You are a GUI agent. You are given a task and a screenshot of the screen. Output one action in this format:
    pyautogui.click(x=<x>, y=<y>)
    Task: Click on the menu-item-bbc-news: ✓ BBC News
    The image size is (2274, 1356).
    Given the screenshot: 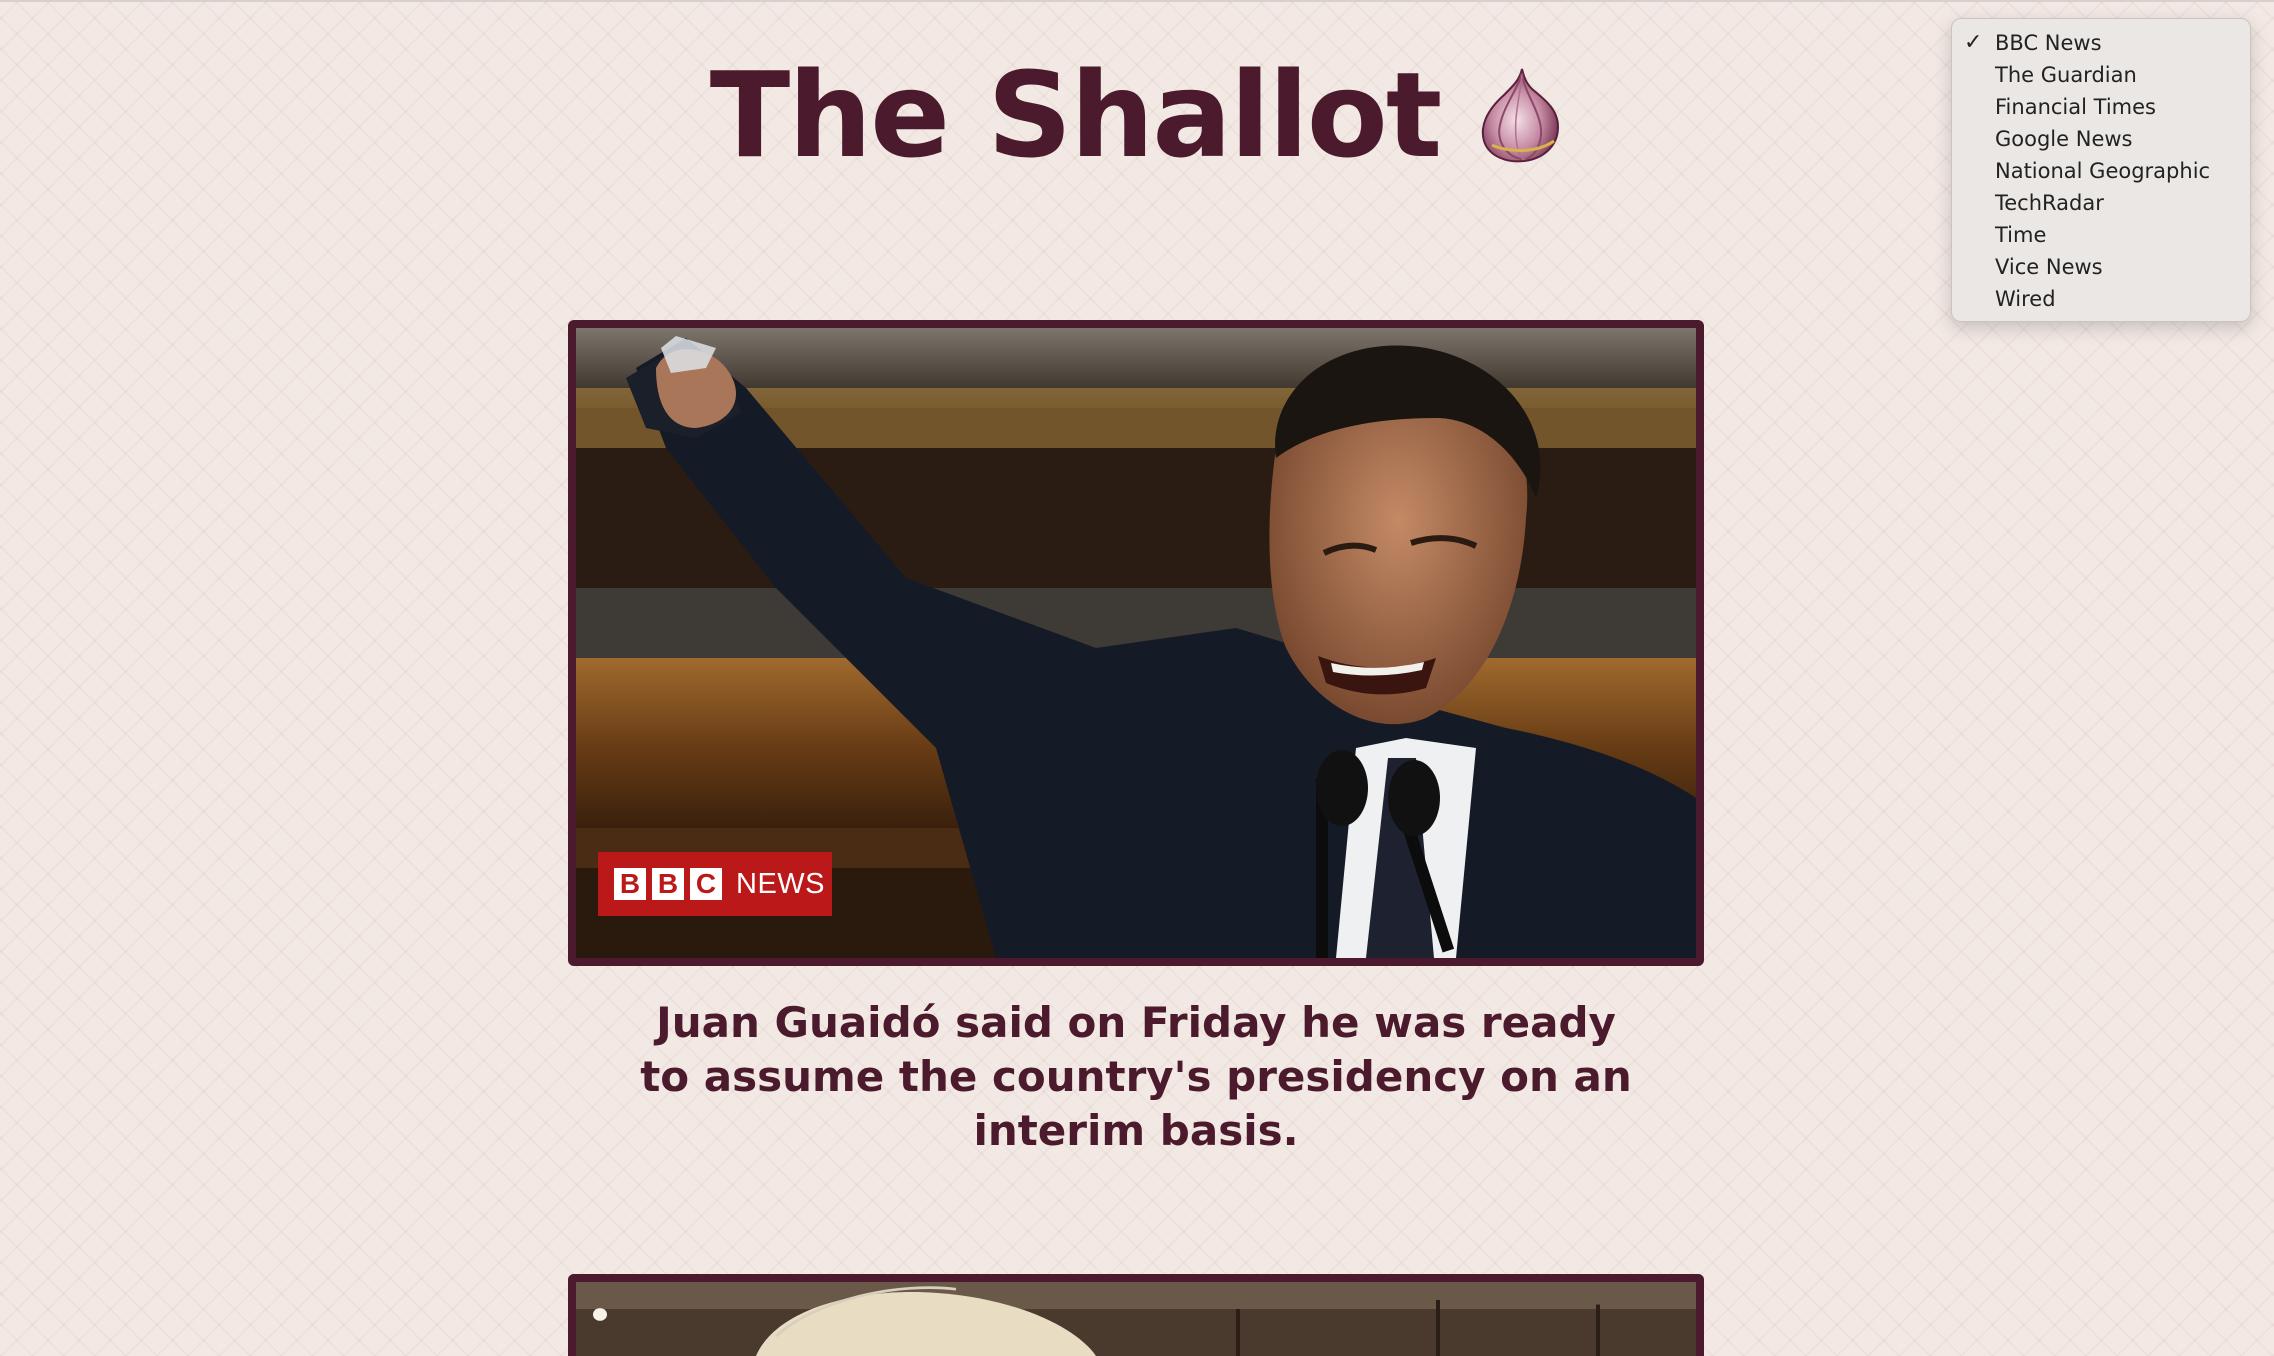 What is the action you would take?
    pyautogui.click(x=2101, y=43)
    